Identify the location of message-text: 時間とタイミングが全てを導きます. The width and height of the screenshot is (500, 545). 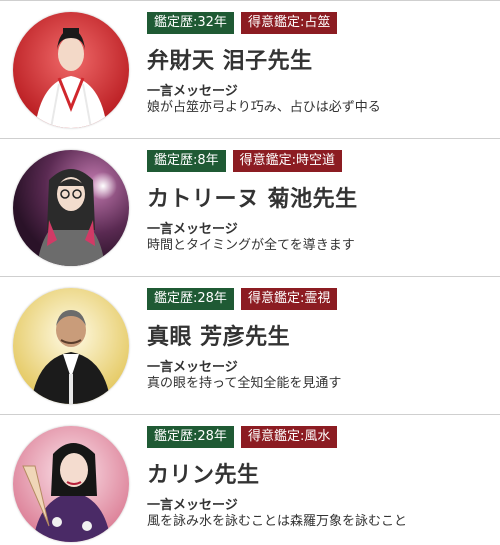
(251, 245).